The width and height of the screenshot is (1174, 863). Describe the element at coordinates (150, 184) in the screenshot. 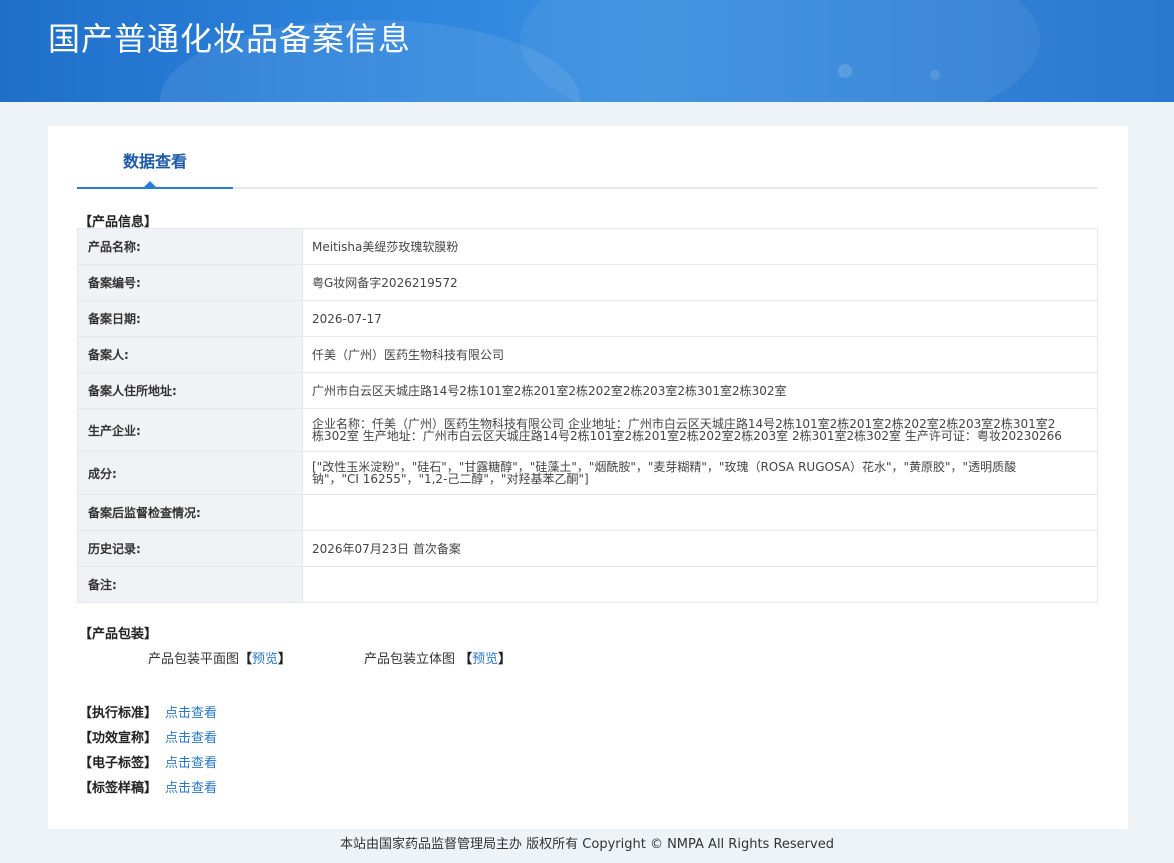

I see `active-tab-caret-icon` at that location.